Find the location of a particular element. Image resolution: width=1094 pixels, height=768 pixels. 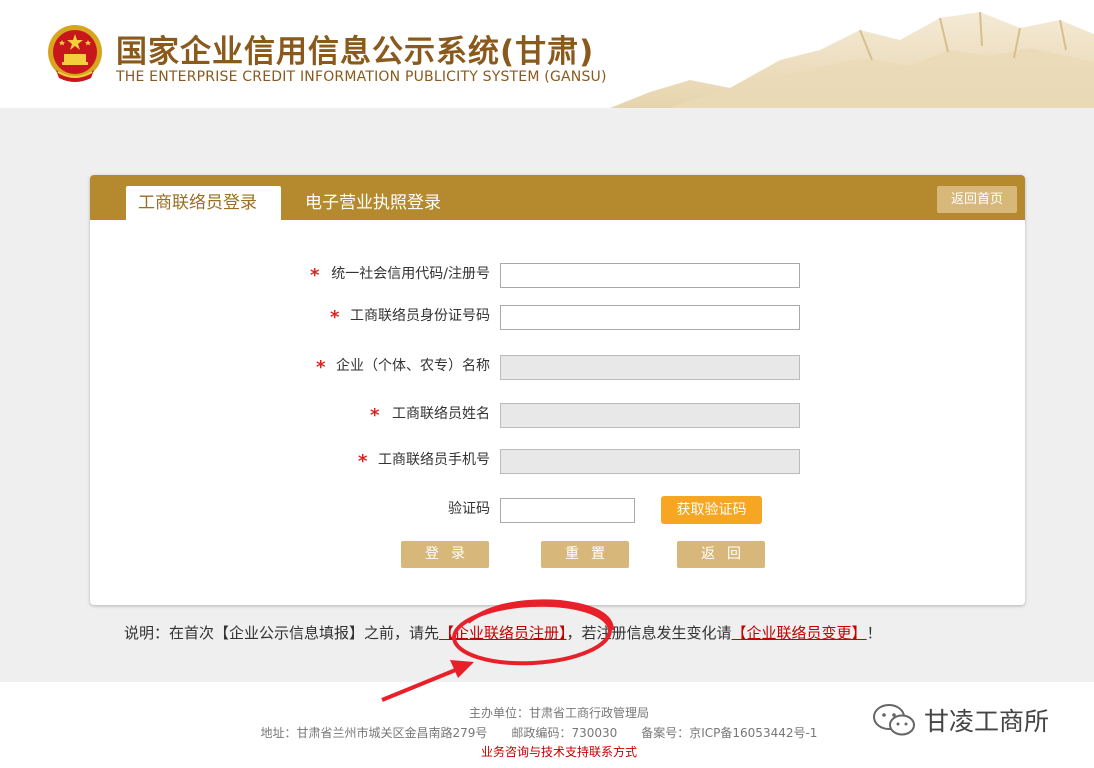

field-row-captcha: 验证码 获取验证码 is located at coordinates (557, 510).